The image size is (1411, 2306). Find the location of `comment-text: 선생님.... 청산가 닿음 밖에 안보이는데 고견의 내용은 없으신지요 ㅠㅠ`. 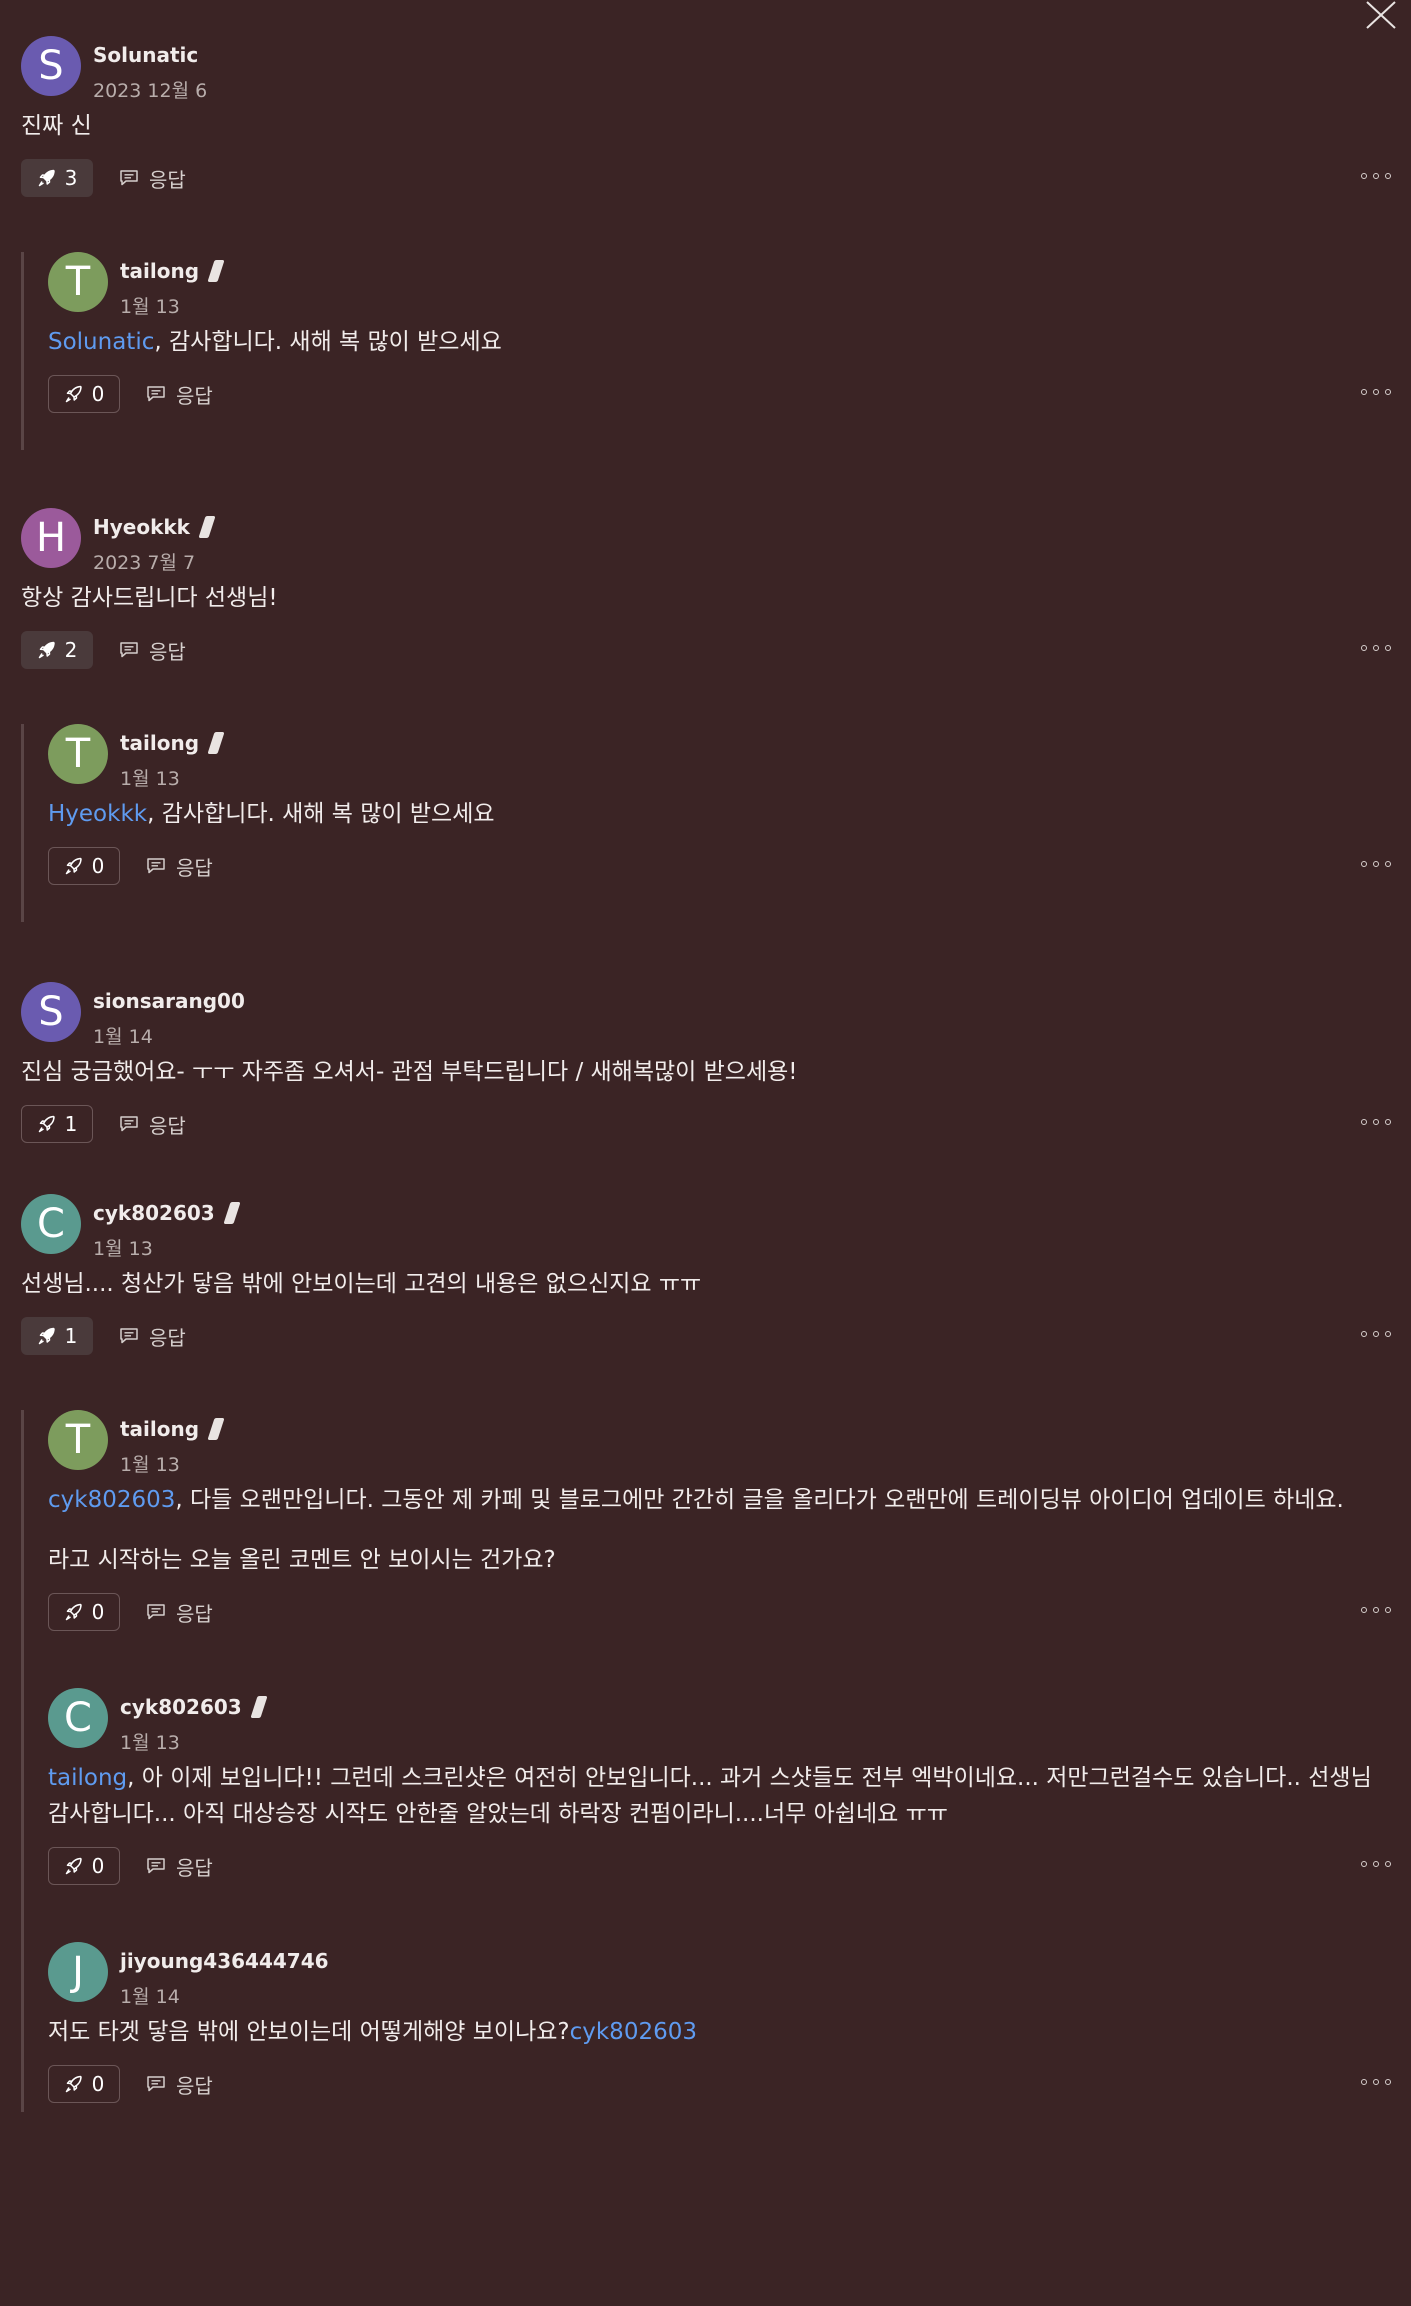

comment-text: 선생님.... 청산가 닿음 밖에 안보이는데 고견의 내용은 없으신지요 ㅠㅠ is located at coordinates (706, 1284).